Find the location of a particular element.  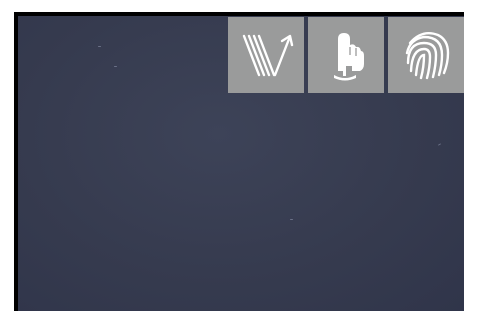

finger-press-icon is located at coordinates (349, 57).